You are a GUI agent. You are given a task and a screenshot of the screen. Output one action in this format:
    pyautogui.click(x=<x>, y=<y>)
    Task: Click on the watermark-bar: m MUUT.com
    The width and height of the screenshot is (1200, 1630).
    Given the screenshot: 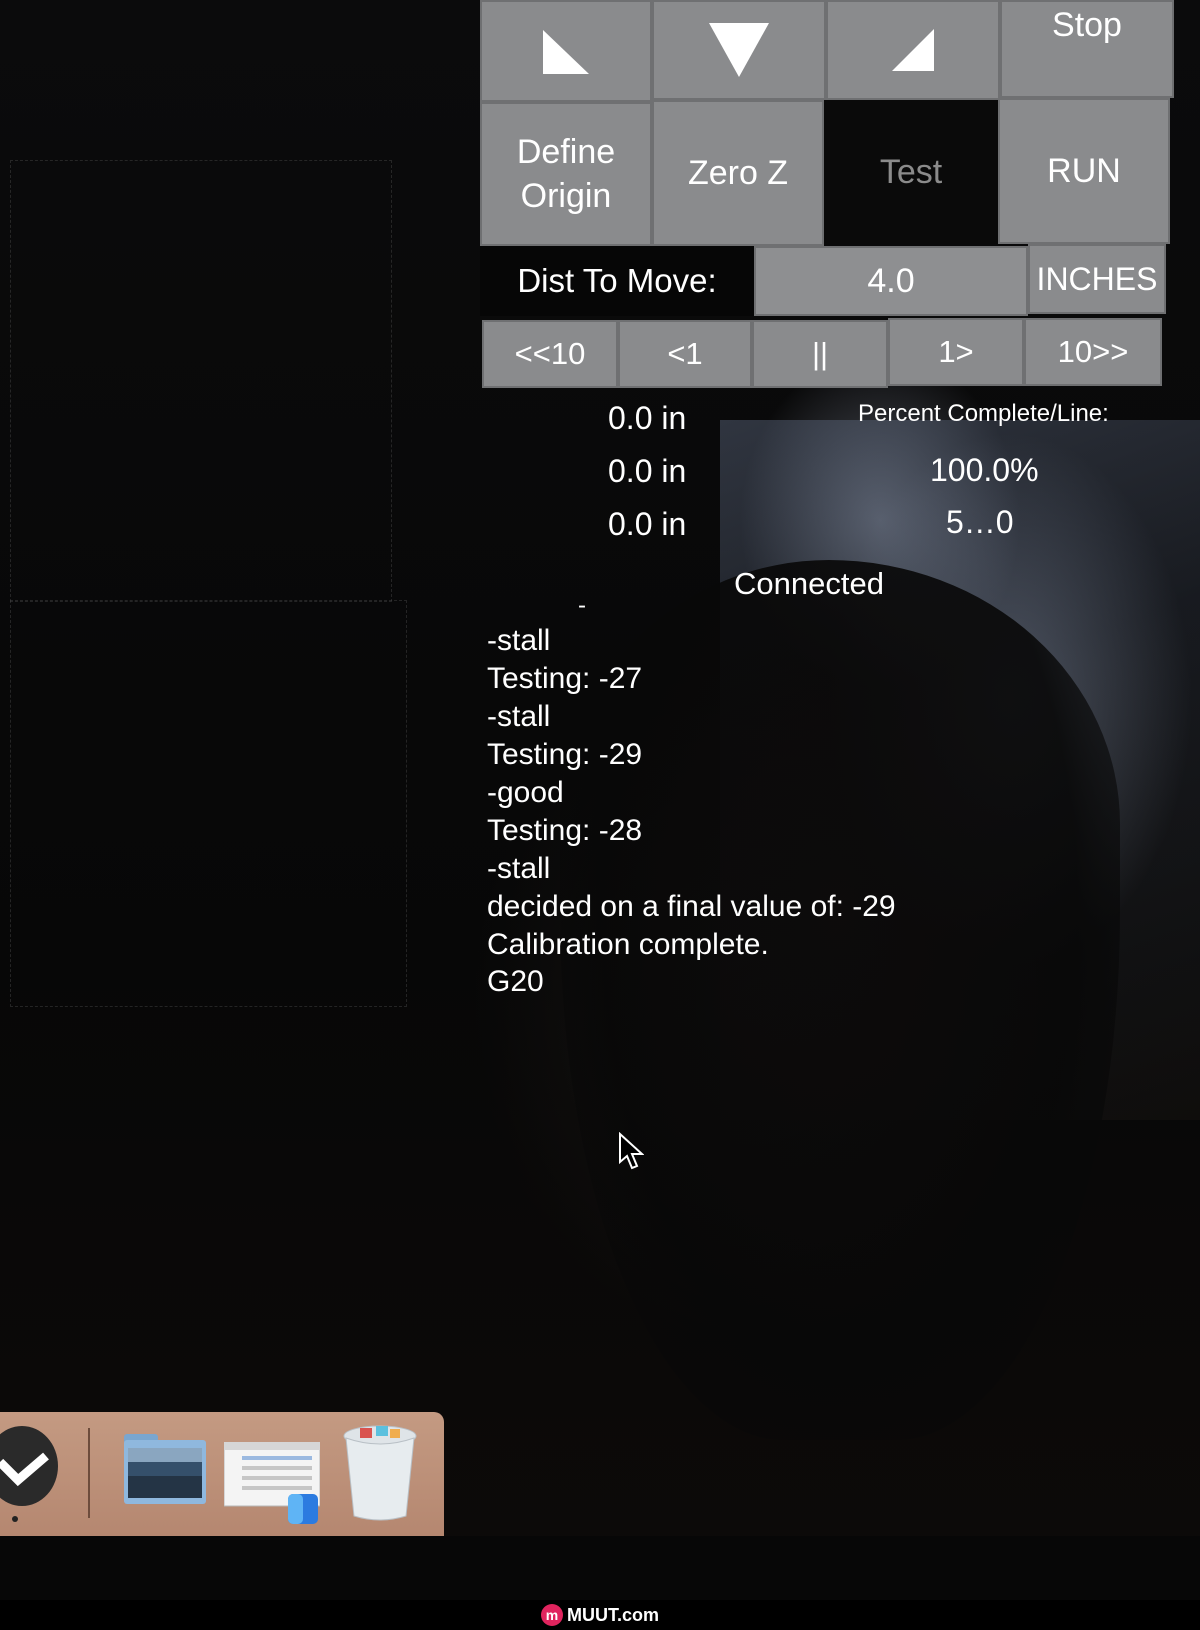 What is the action you would take?
    pyautogui.click(x=600, y=1615)
    